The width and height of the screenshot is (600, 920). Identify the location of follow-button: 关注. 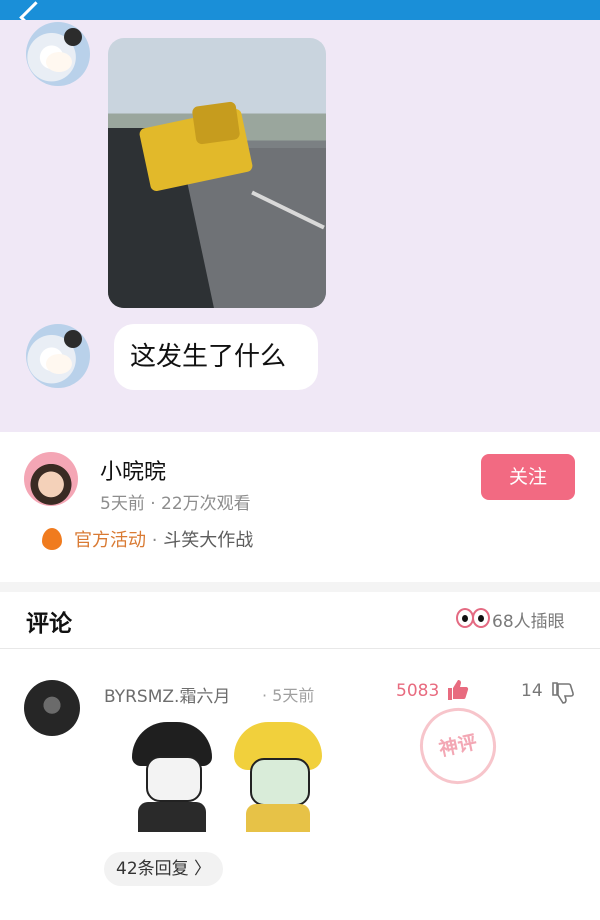
(528, 477).